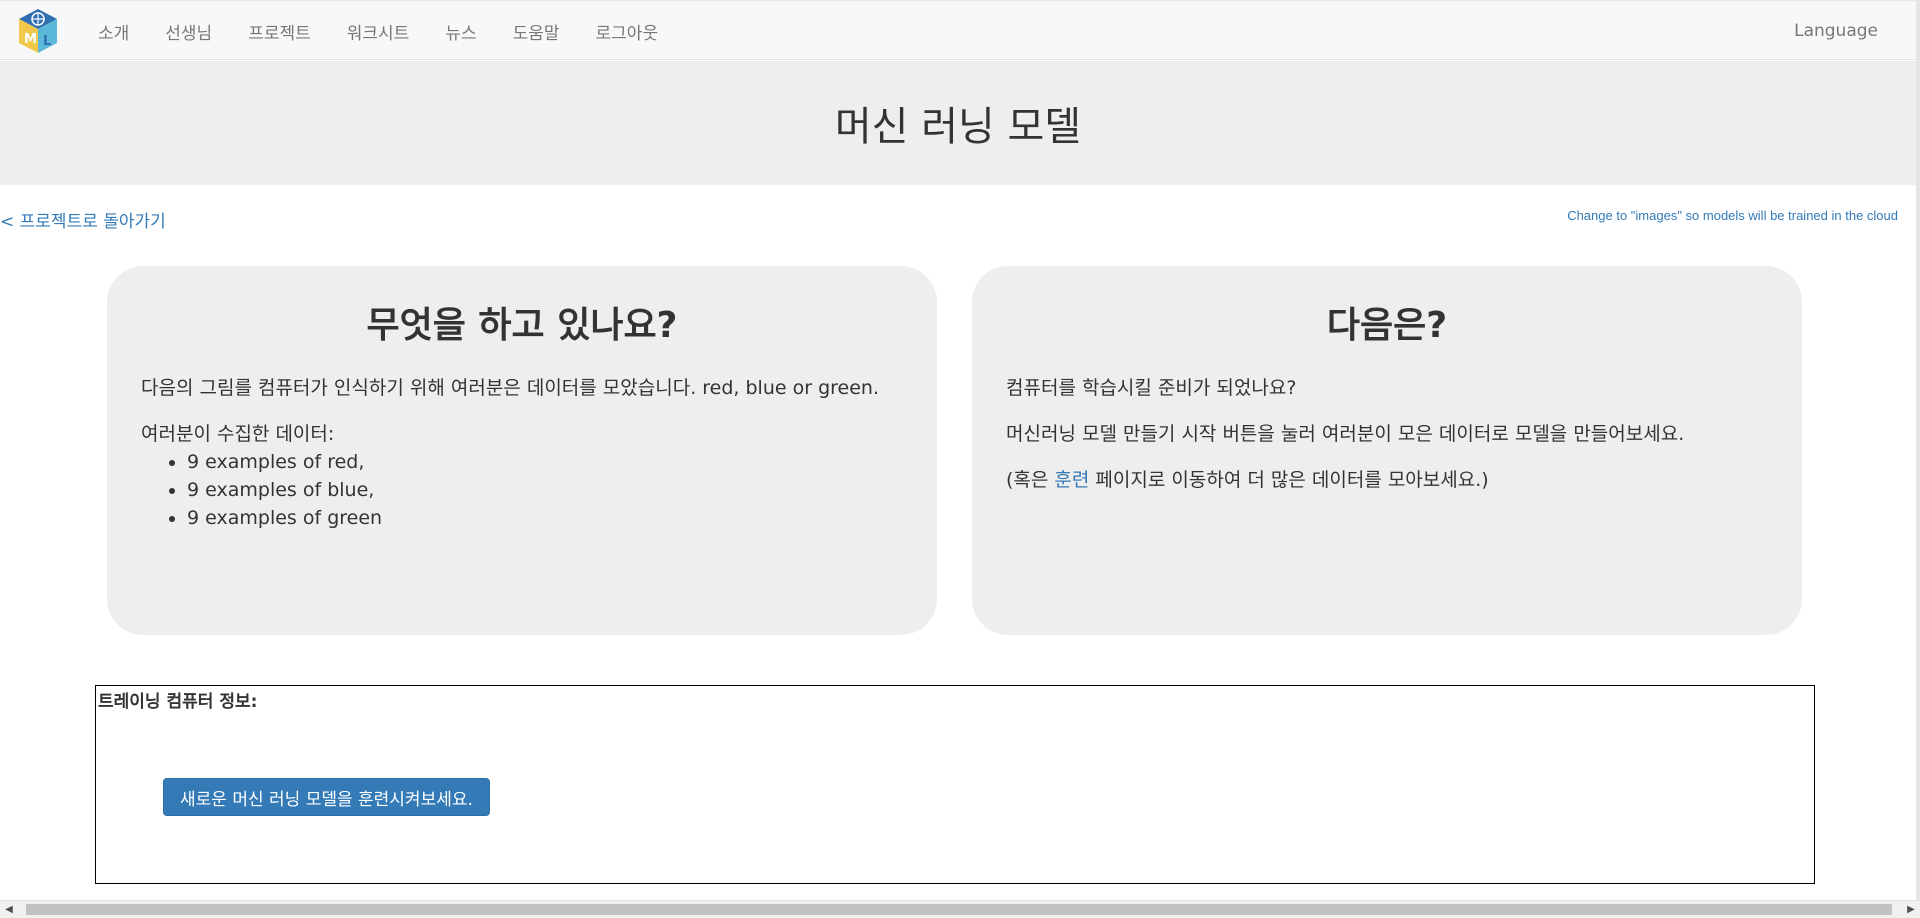 The height and width of the screenshot is (918, 1920). What do you see at coordinates (38, 31) in the screenshot?
I see `ml-cube-logo-icon: M L` at bounding box center [38, 31].